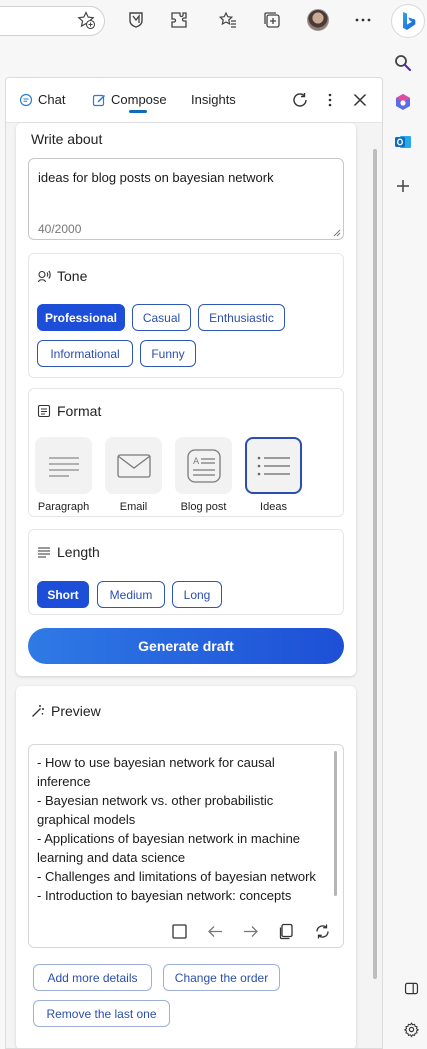 This screenshot has height=1049, width=427. Describe the element at coordinates (85, 353) in the screenshot. I see `tone-informational: Informational` at that location.